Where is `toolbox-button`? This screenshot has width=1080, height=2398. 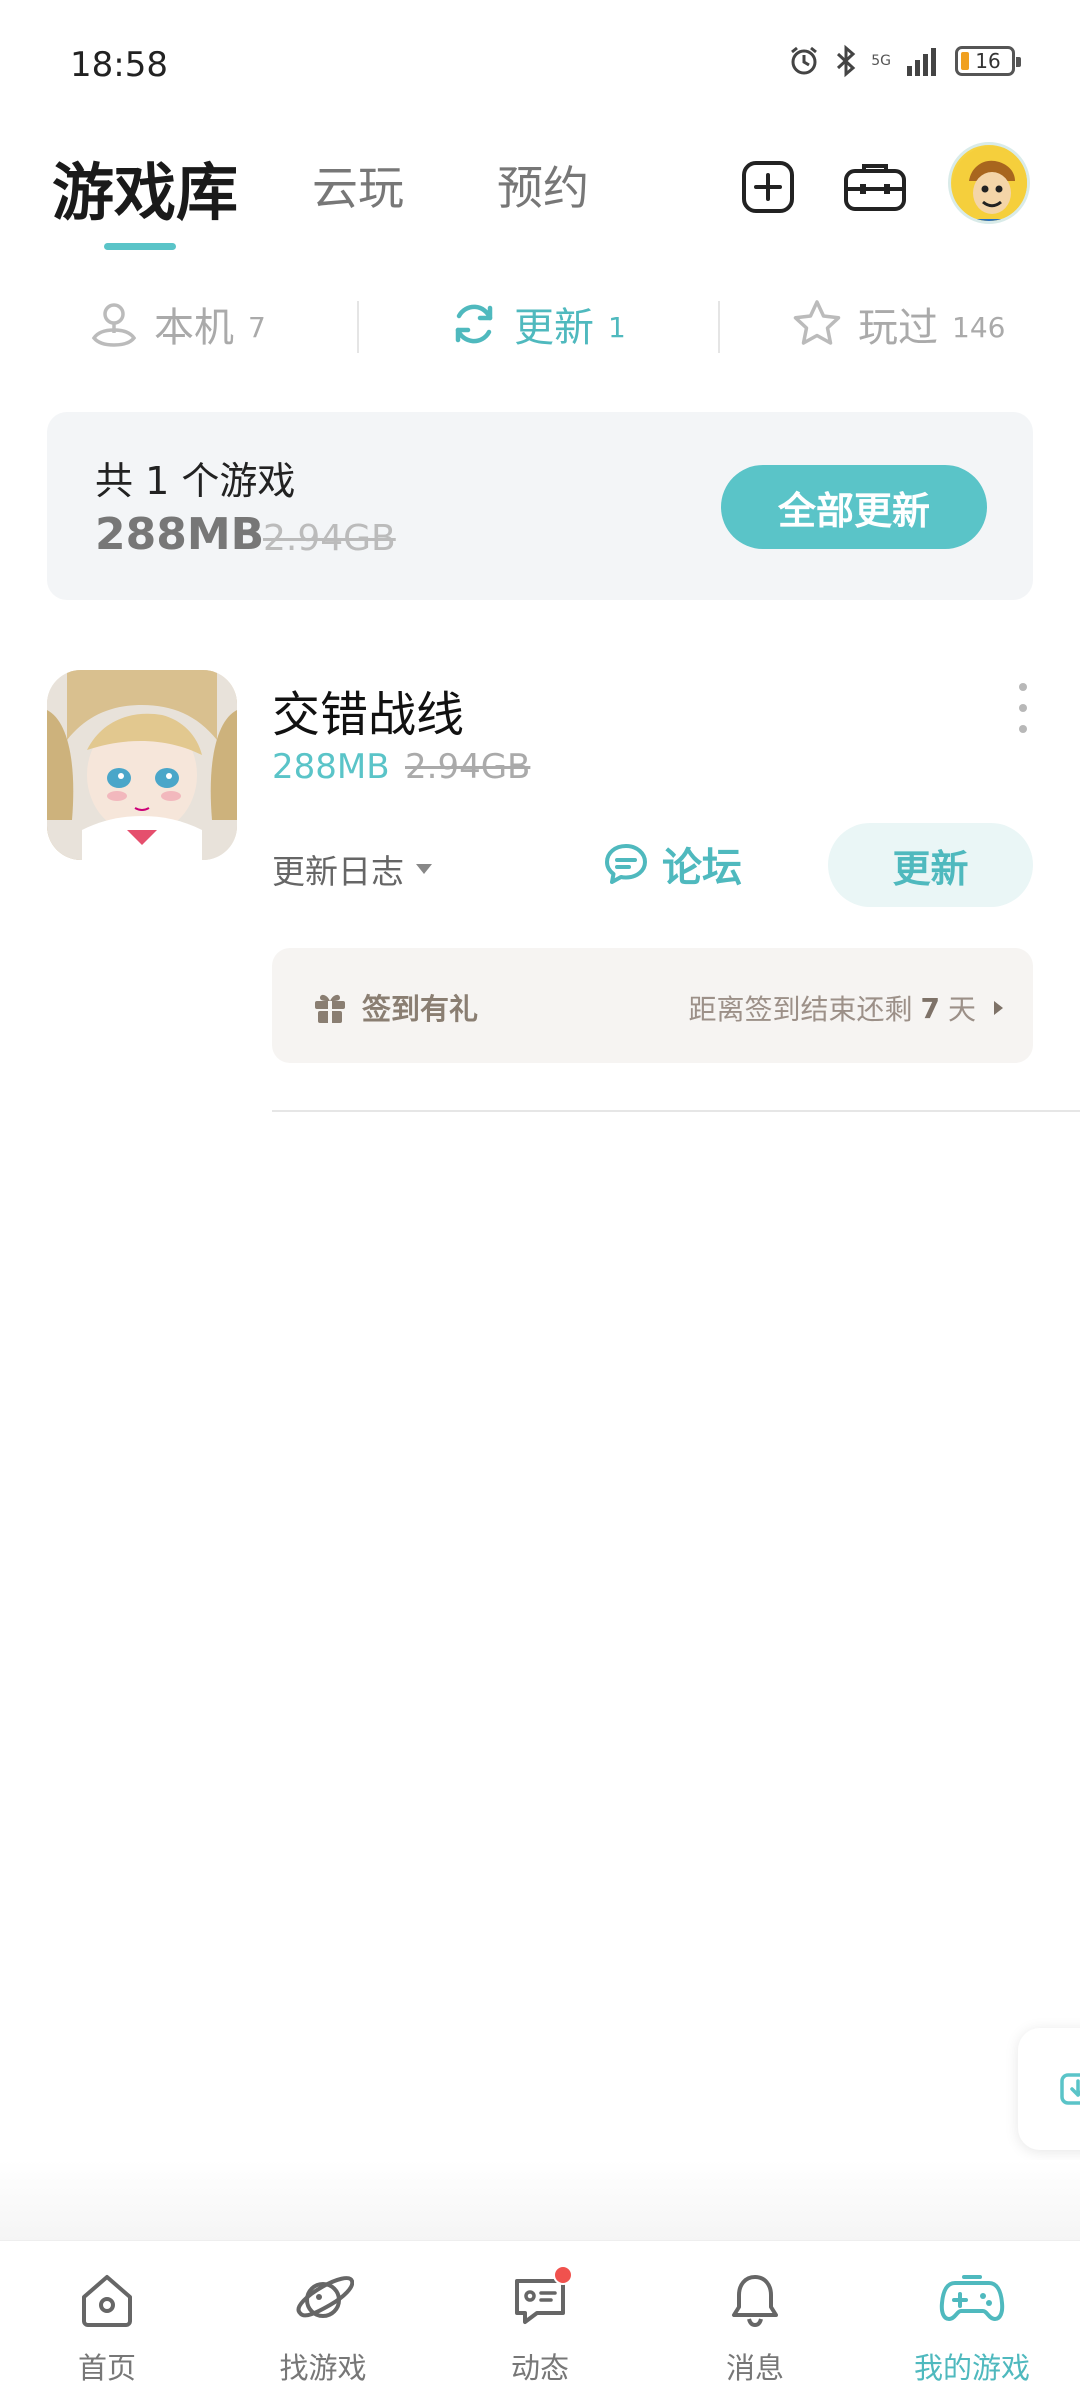 toolbox-button is located at coordinates (875, 187).